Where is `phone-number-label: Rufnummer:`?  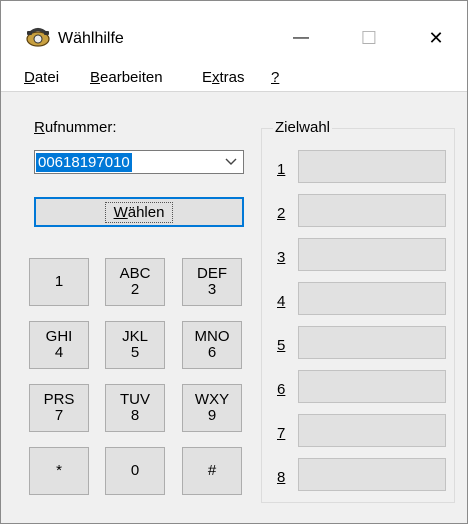 phone-number-label: Rufnummer: is located at coordinates (75, 127).